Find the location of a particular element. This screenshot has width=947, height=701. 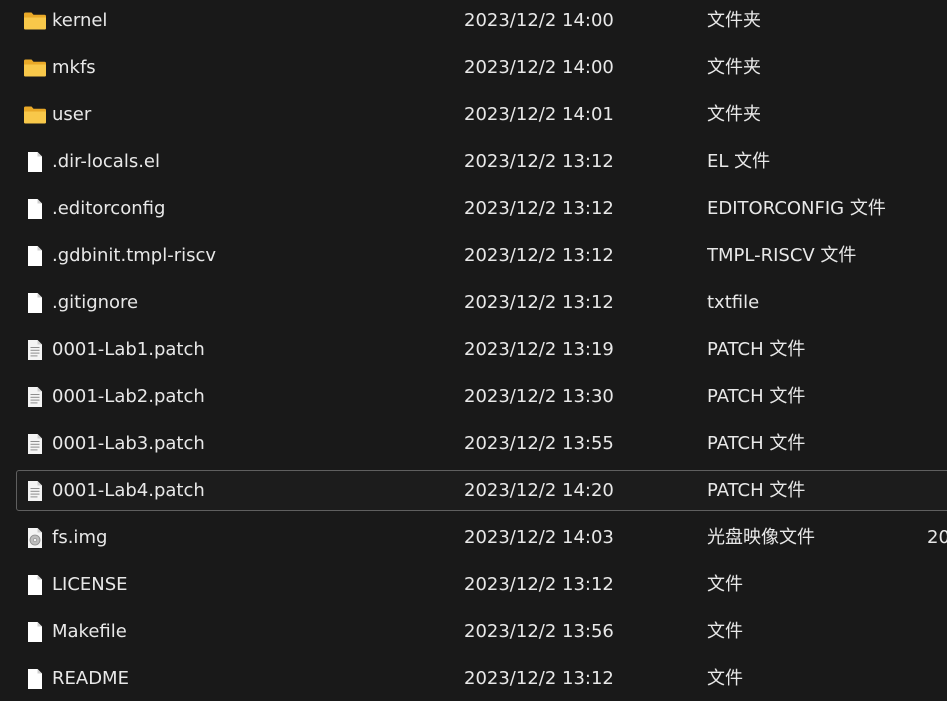

file-row-user: user 2023/12/2 14:01 文件夹 is located at coordinates (481, 114).